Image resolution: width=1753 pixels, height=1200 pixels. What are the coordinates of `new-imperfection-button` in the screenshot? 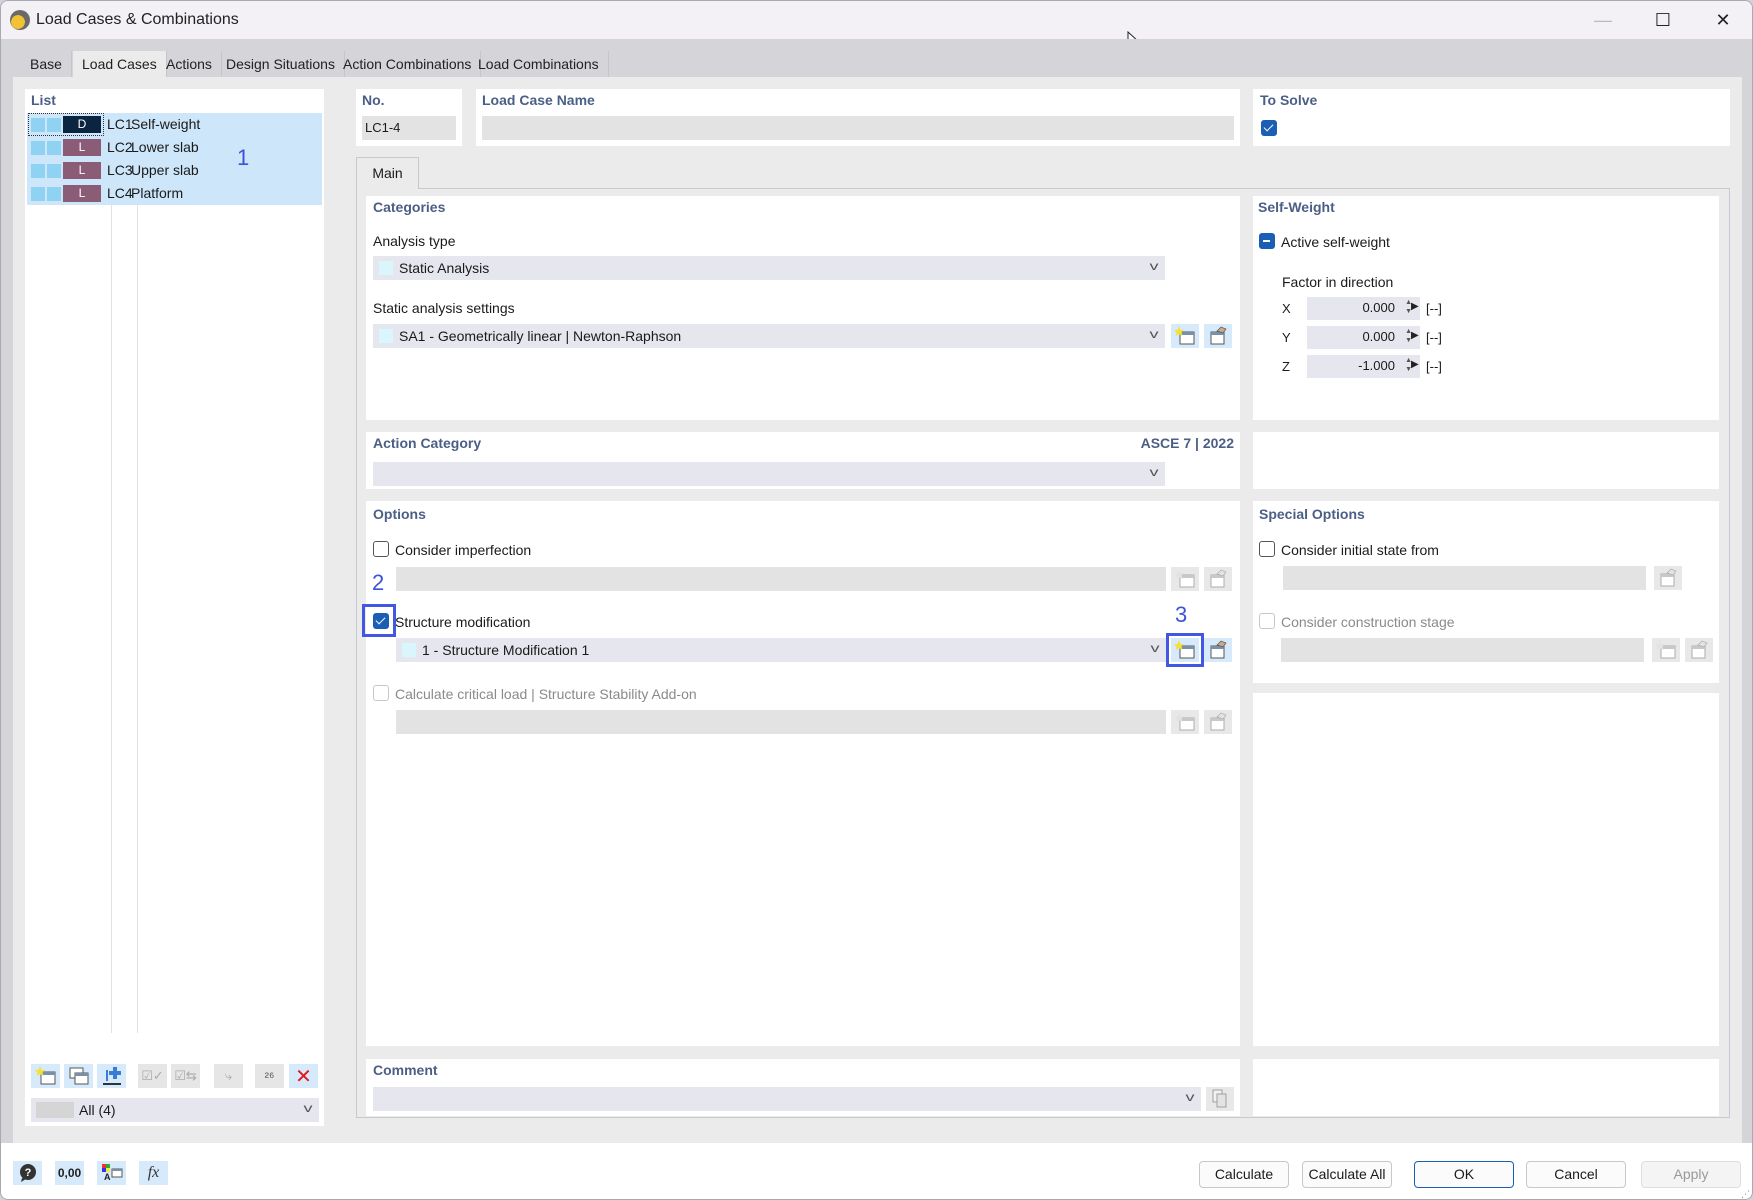 It's located at (1185, 579).